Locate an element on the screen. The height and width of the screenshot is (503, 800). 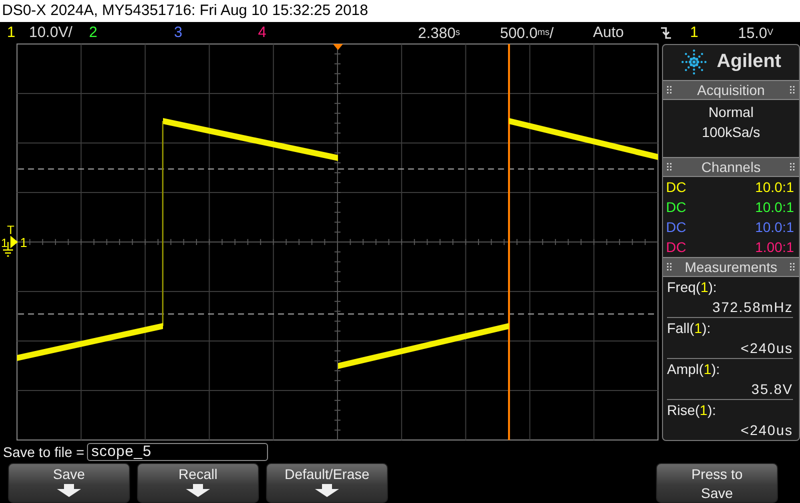
channel-label: 1 is located at coordinates (24, 242).